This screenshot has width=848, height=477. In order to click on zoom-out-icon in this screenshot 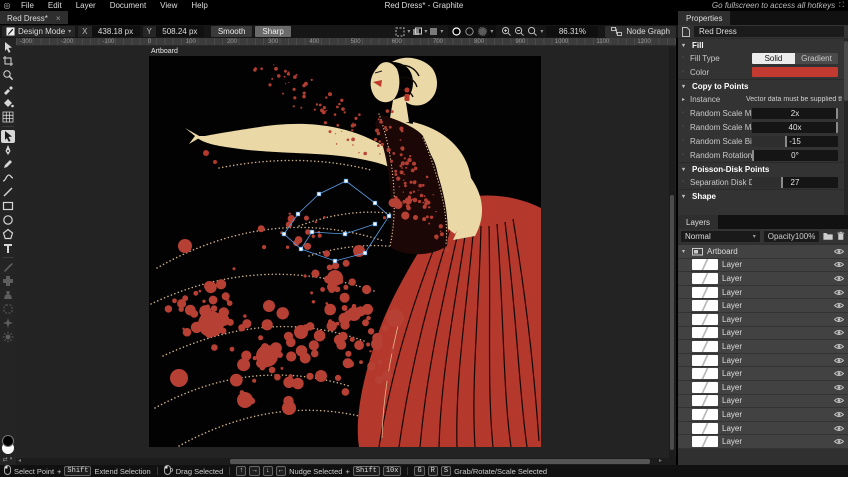, I will do `click(519, 31)`.